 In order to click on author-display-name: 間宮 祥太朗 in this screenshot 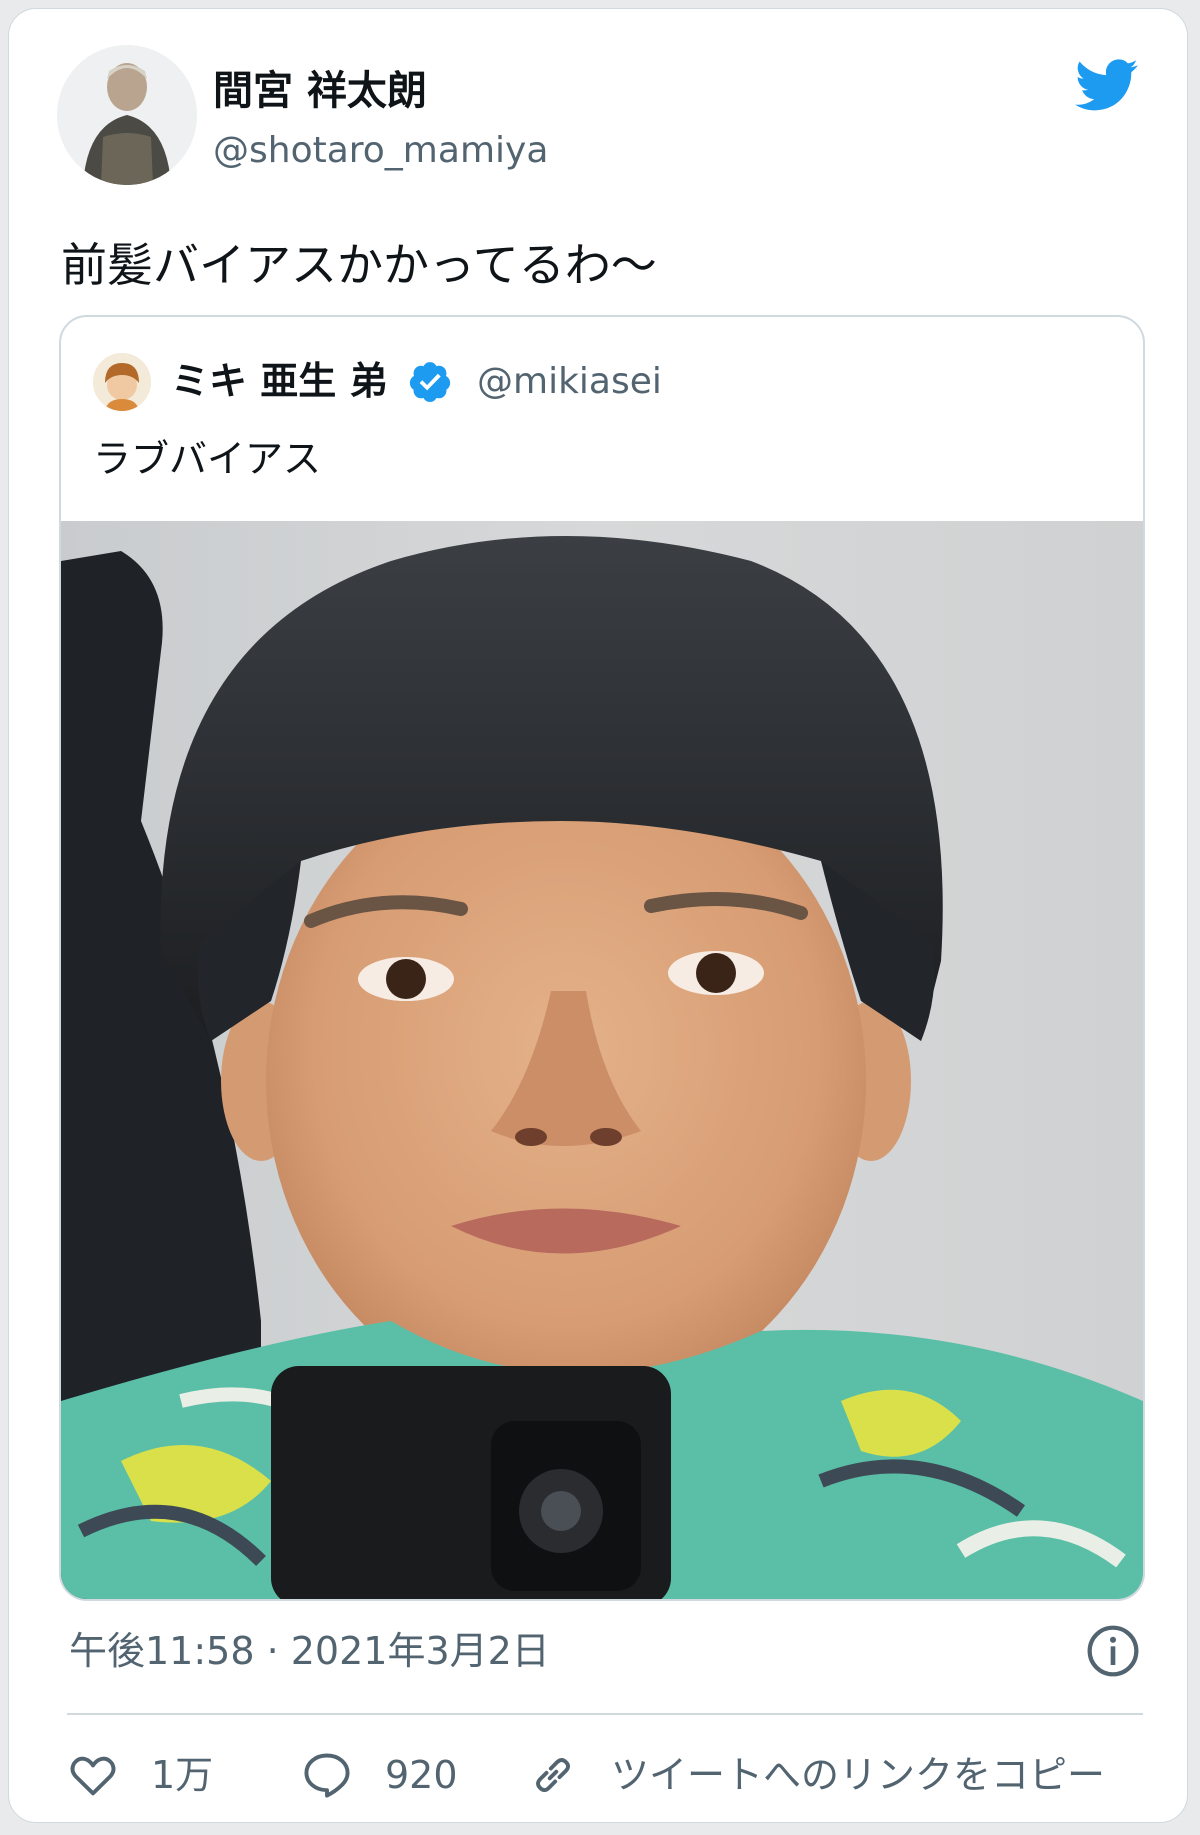, I will do `click(320, 91)`.